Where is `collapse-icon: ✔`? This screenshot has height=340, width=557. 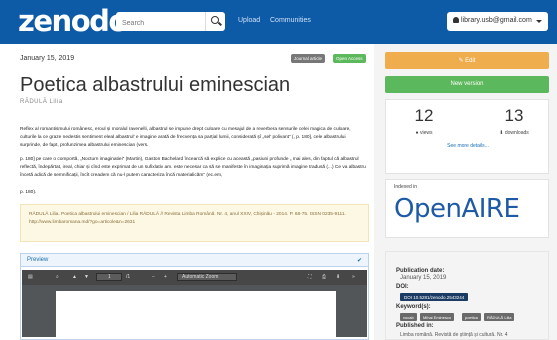 collapse-icon: ✔ is located at coordinates (359, 260).